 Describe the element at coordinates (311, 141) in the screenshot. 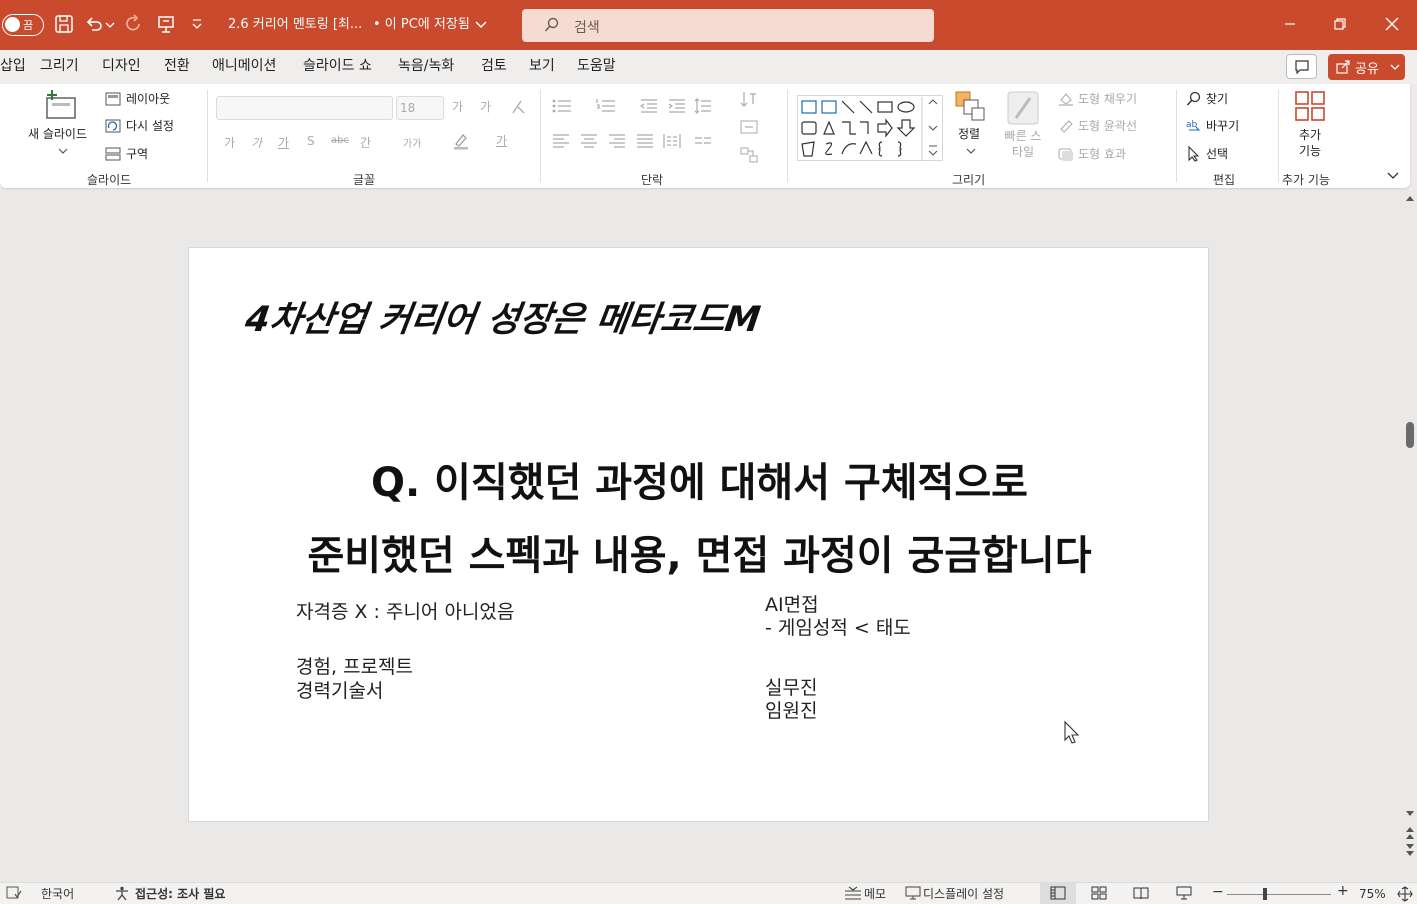

I see `shadow-button: S` at that location.